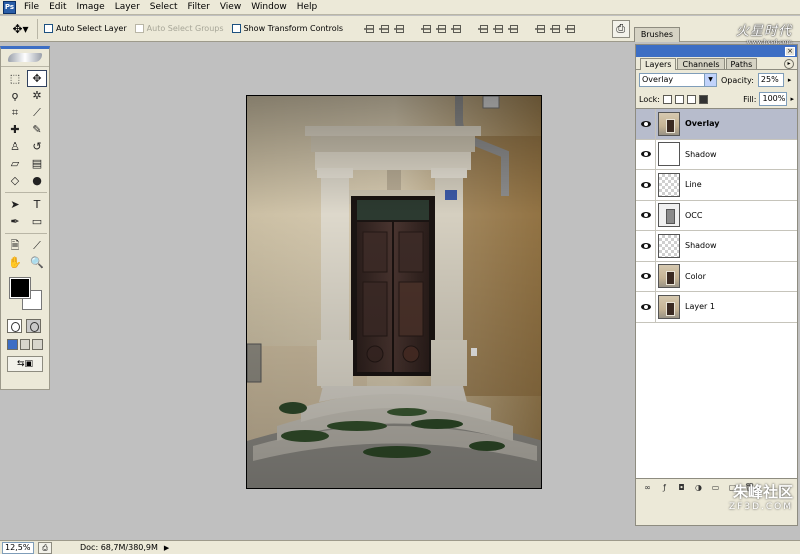  Describe the element at coordinates (14, 326) in the screenshot. I see `standard-mode-icon` at that location.